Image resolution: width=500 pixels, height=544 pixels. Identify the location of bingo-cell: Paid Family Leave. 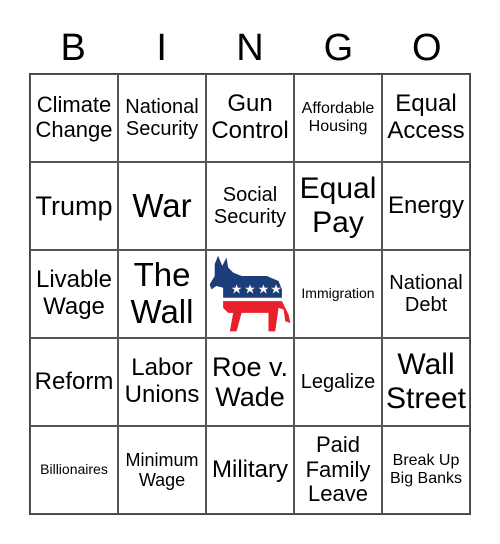
(338, 470).